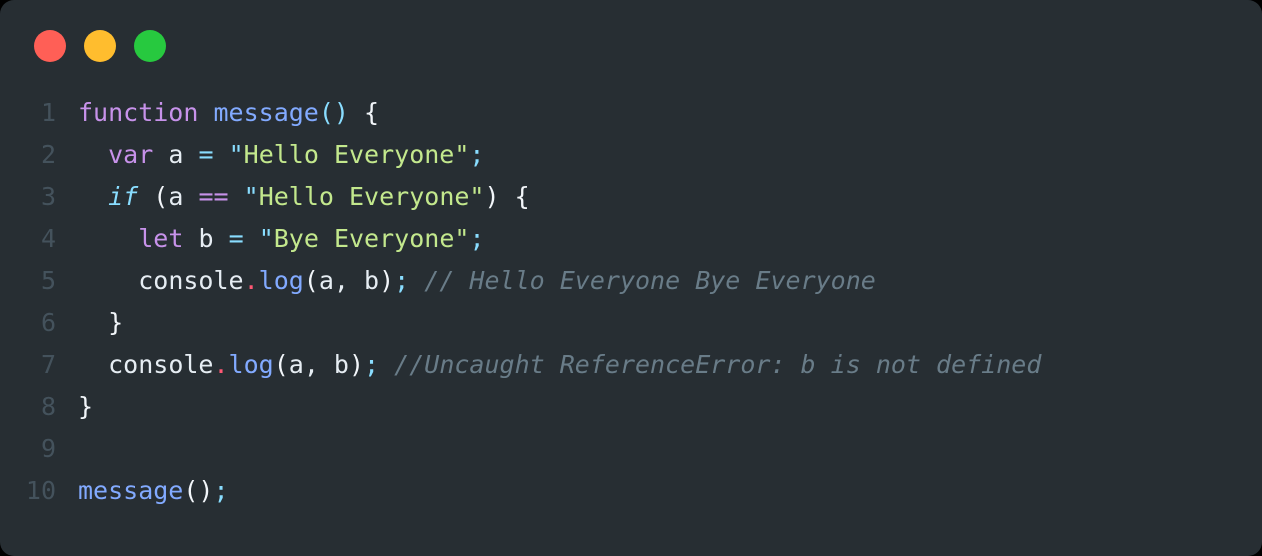 The height and width of the screenshot is (556, 1262). What do you see at coordinates (213, 196) in the screenshot?
I see `code-token: ==` at bounding box center [213, 196].